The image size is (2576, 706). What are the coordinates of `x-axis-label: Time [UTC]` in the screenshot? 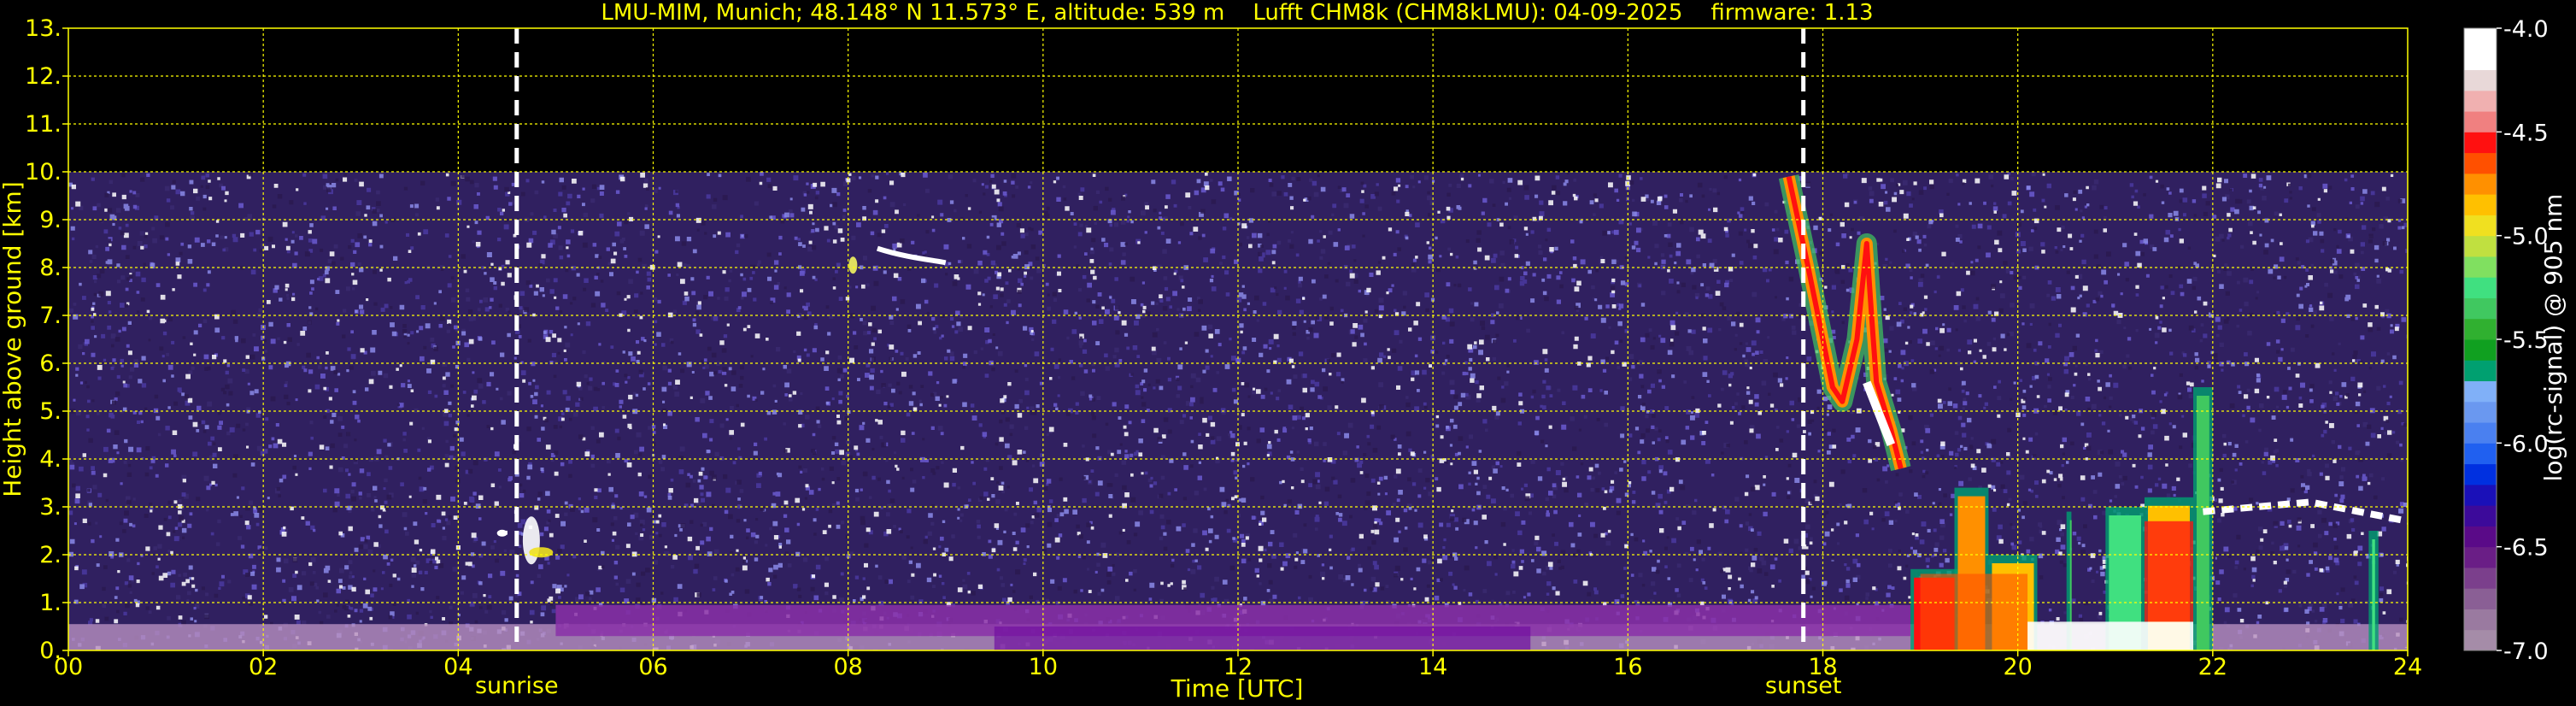 It's located at (1237, 688).